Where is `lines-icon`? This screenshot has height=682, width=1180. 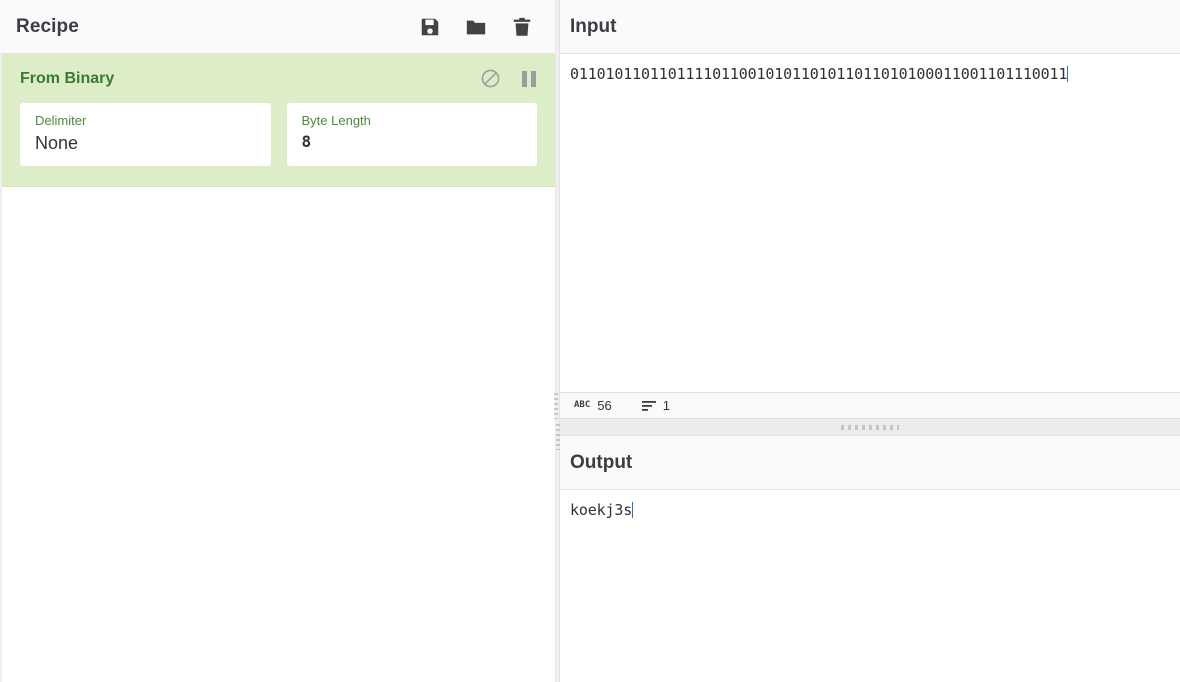 lines-icon is located at coordinates (648, 405).